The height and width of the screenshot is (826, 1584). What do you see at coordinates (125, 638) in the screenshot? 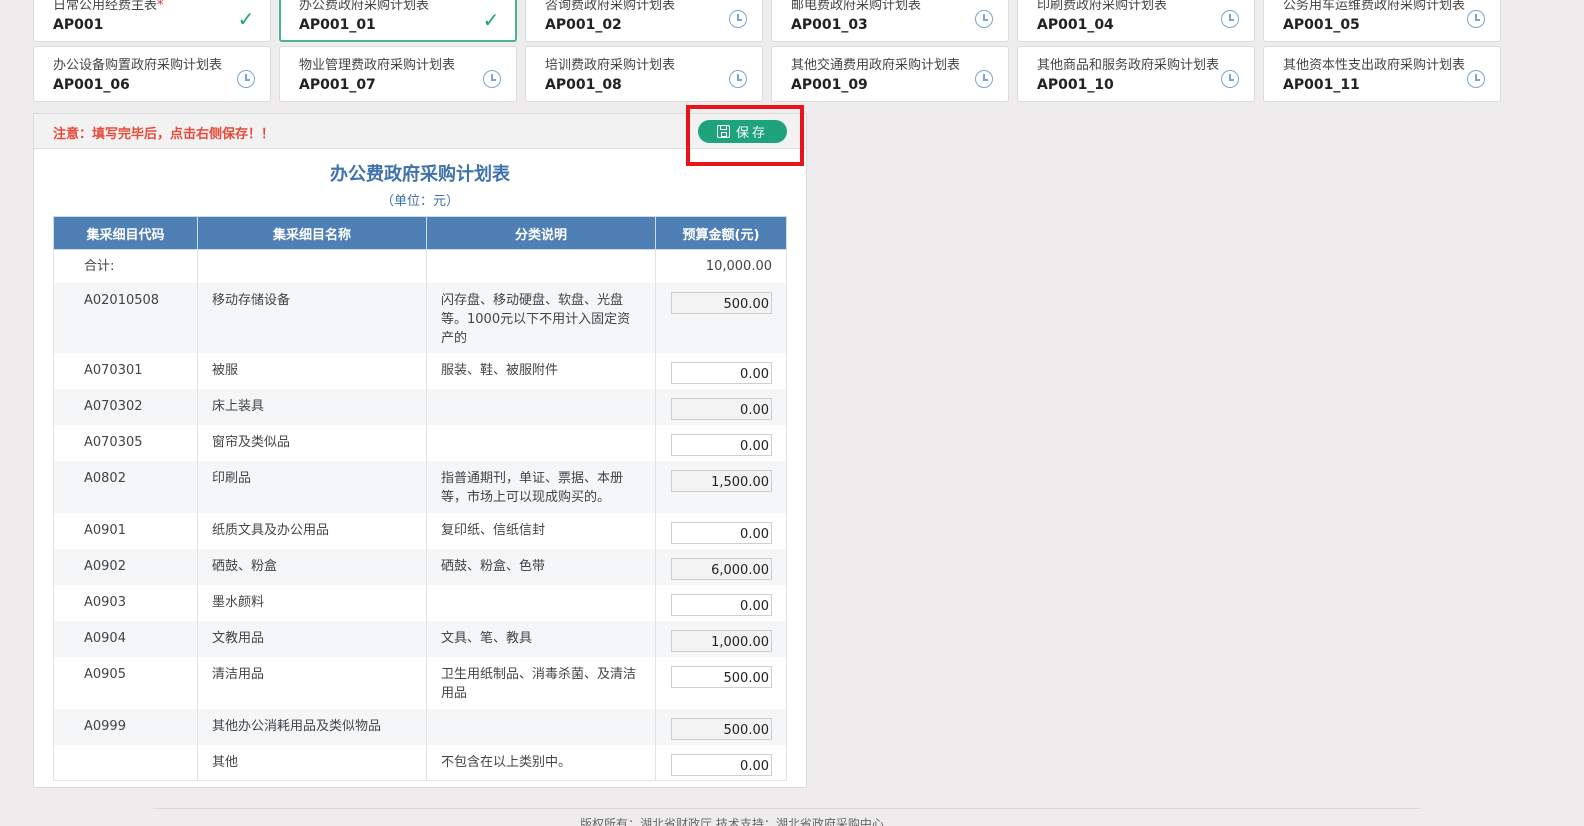
I see `row-code: A0904` at bounding box center [125, 638].